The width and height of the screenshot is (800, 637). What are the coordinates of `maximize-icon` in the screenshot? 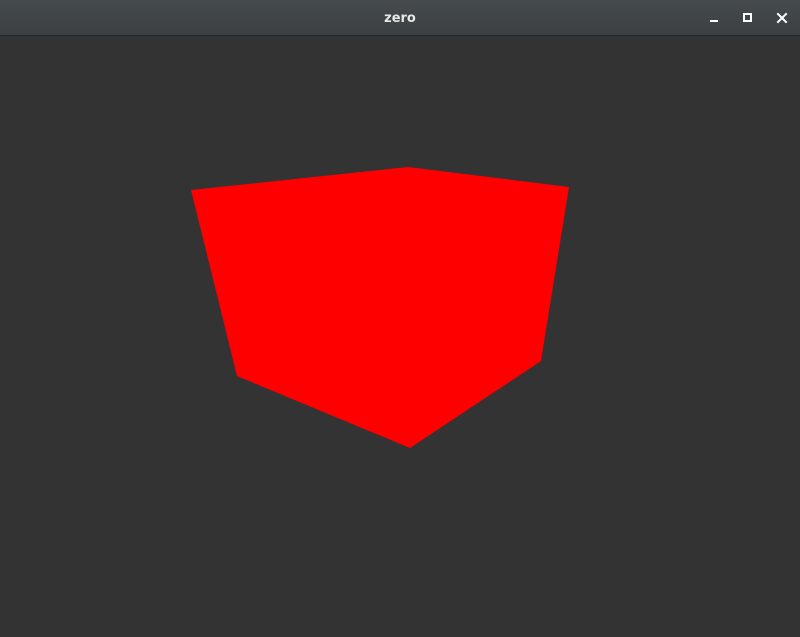 It's located at (747, 17).